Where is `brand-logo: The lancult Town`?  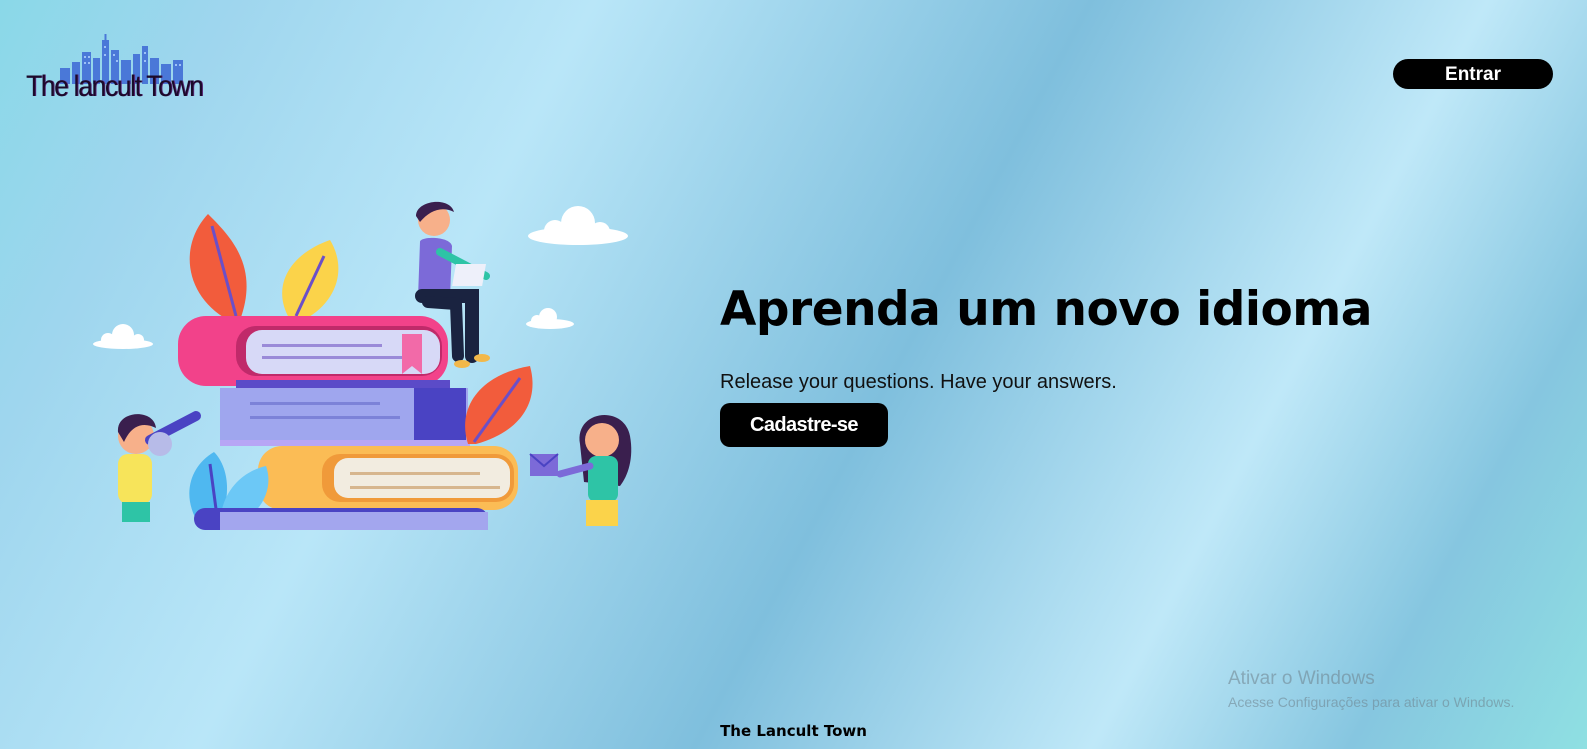 brand-logo: The lancult Town is located at coordinates (124, 72).